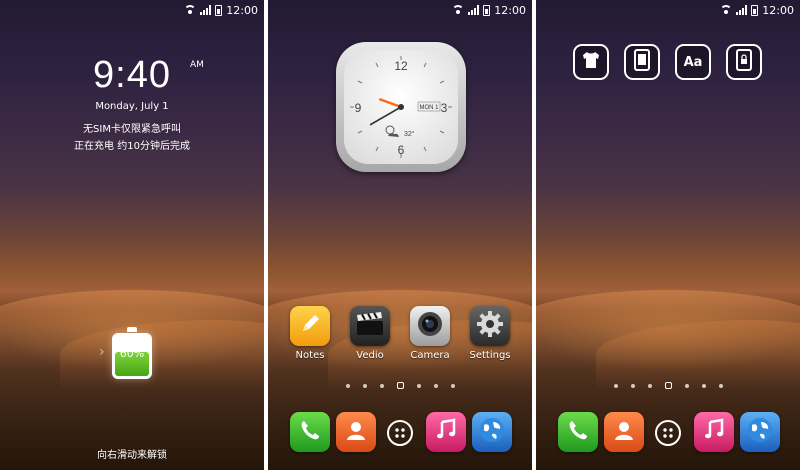 This screenshot has height=470, width=800. What do you see at coordinates (132, 329) in the screenshot?
I see `battery-cap` at bounding box center [132, 329].